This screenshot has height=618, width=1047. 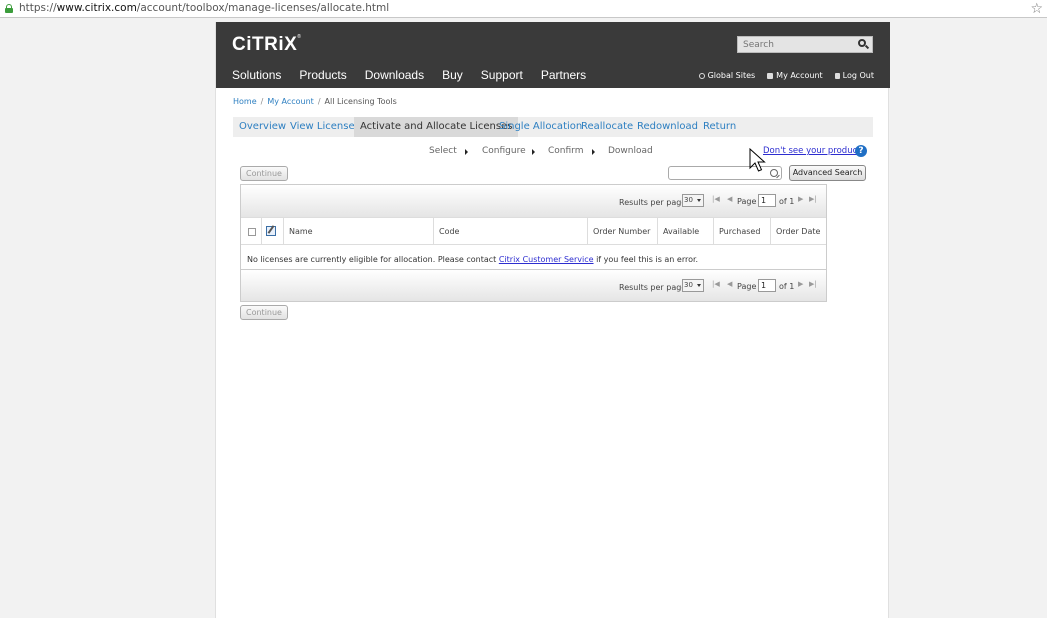 What do you see at coordinates (827, 173) in the screenshot?
I see `advanced-search-button: Advanced Search` at bounding box center [827, 173].